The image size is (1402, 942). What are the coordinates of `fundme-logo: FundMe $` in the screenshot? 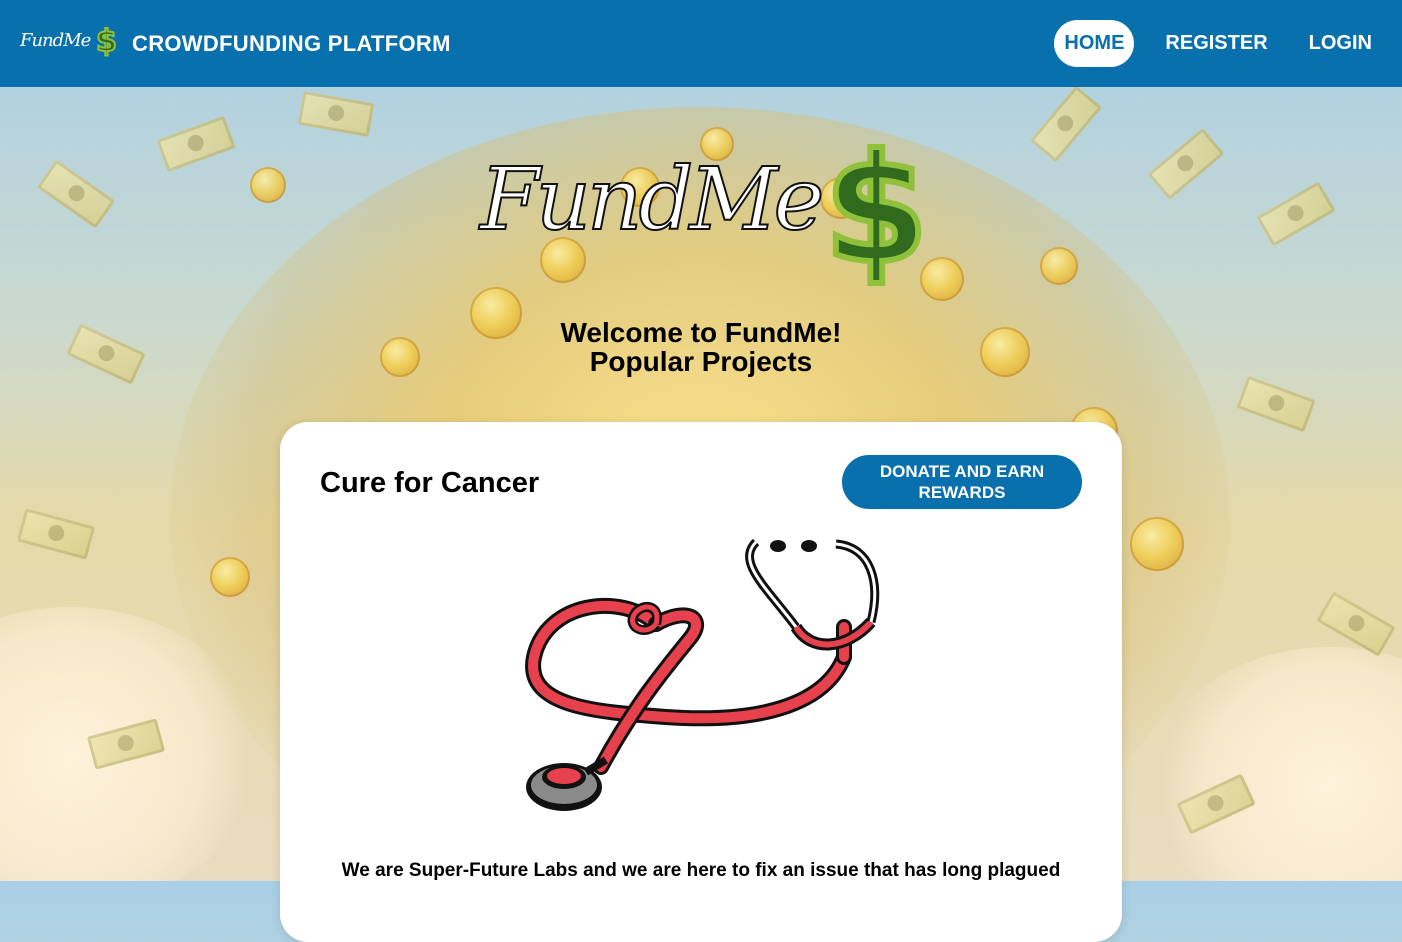 It's located at (70, 43).